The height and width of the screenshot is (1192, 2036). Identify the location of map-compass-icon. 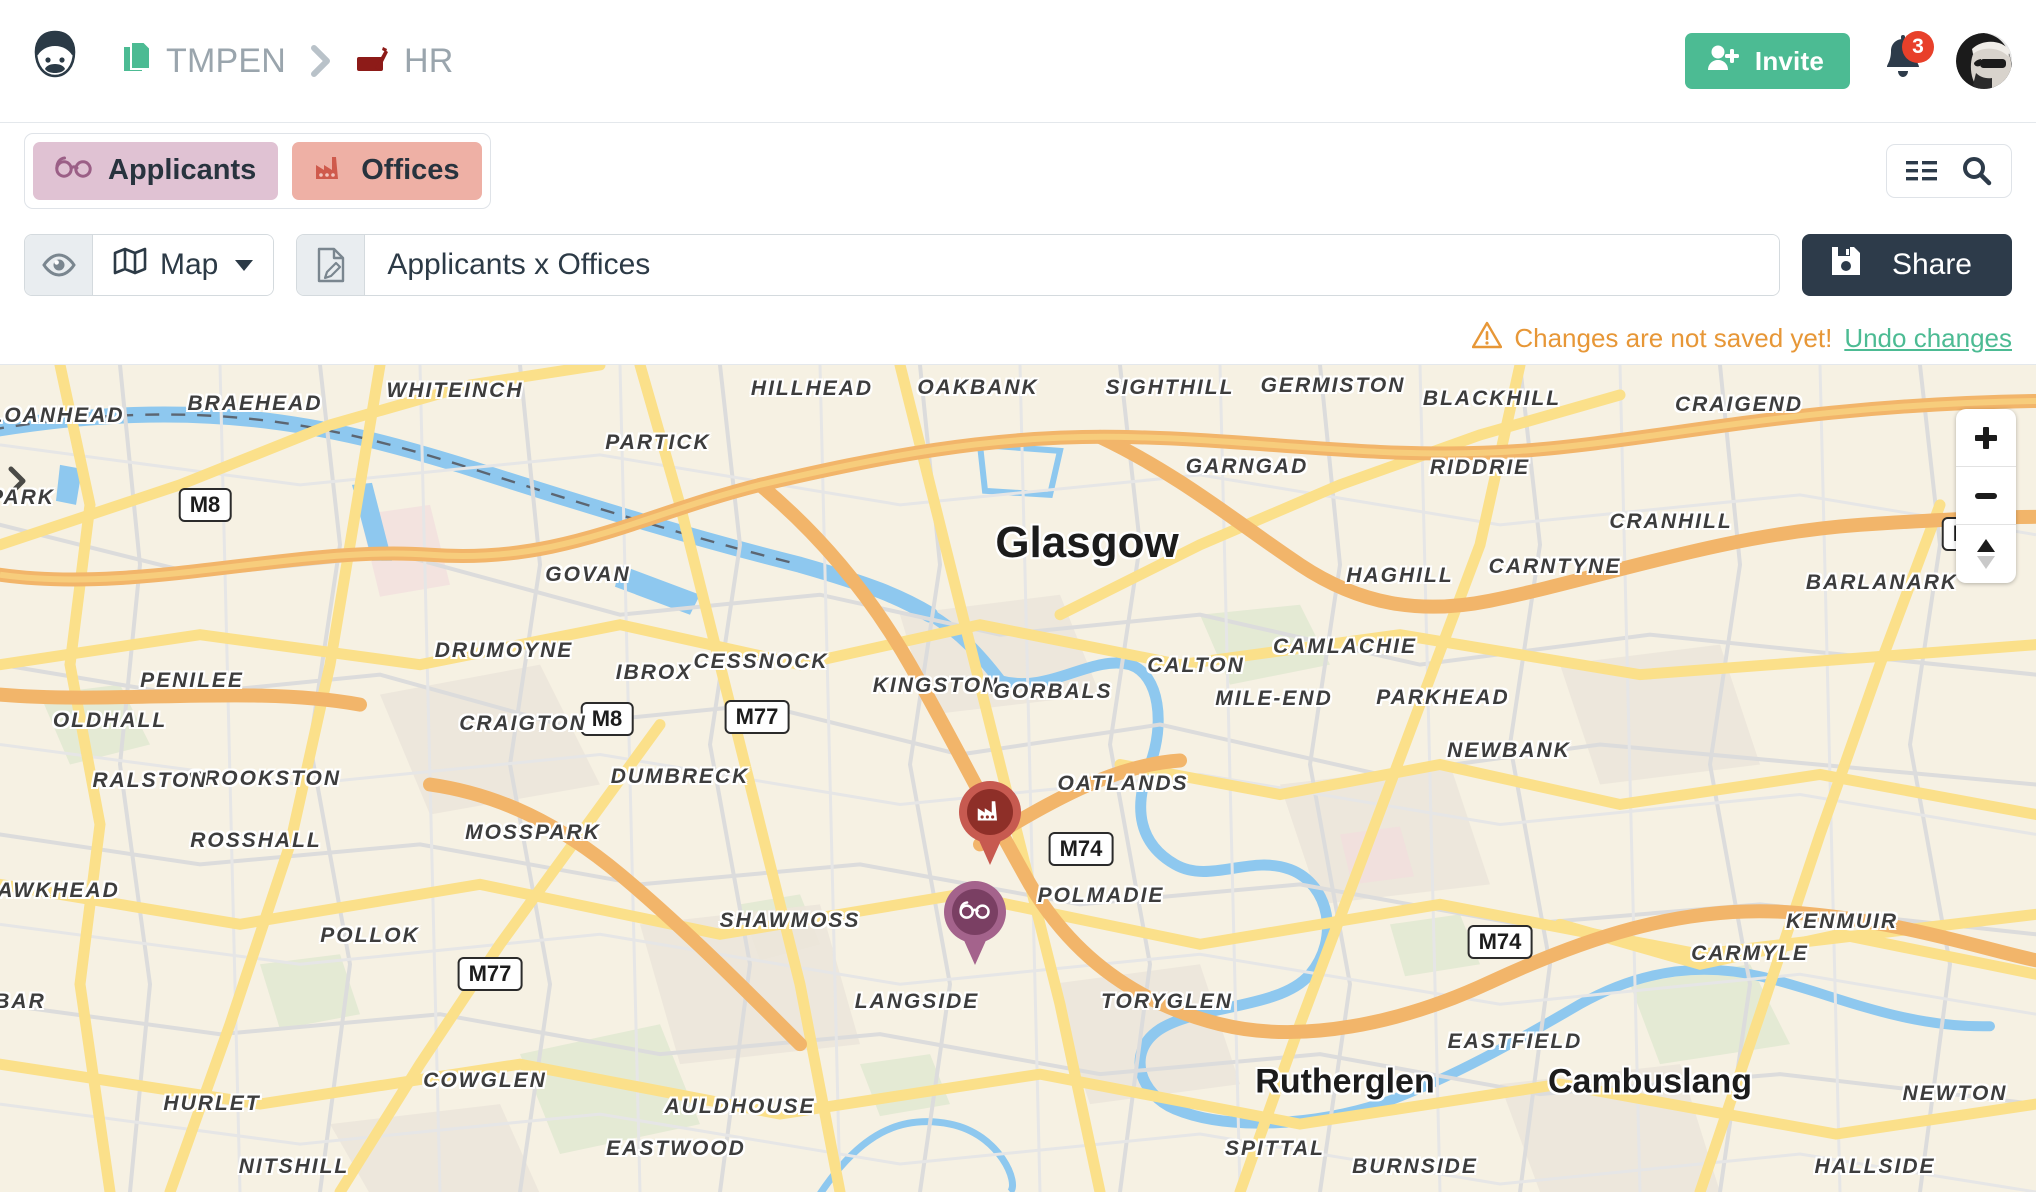
(1986, 554).